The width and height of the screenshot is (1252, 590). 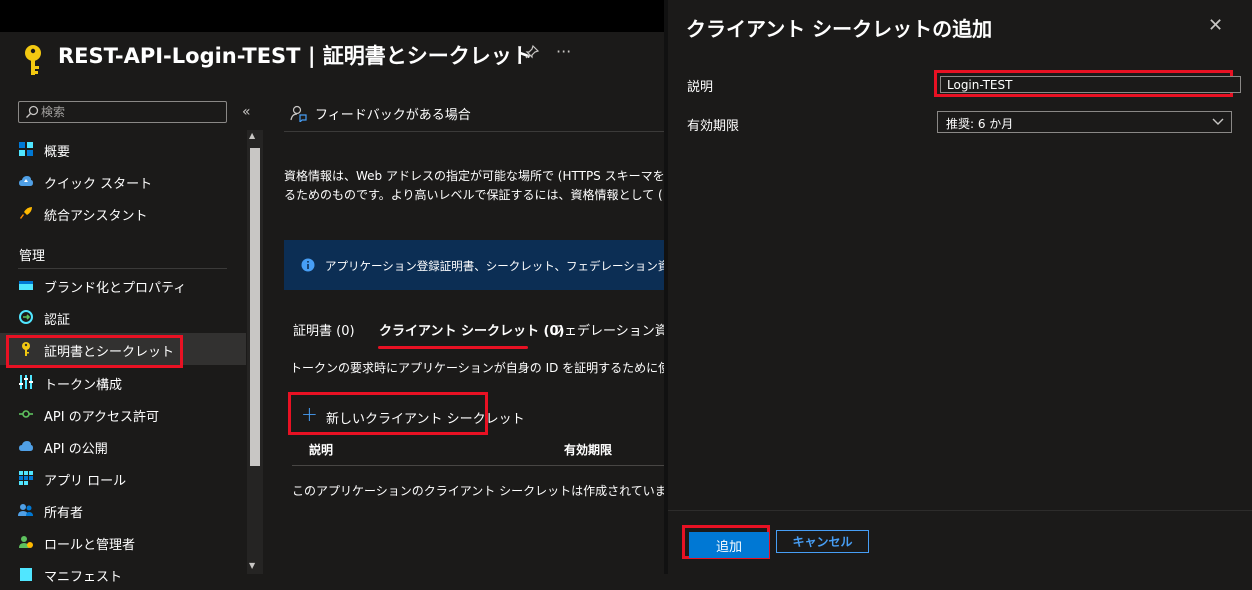 What do you see at coordinates (425, 419) in the screenshot?
I see `new-client-secret-label: 新しいクライアント シークレット` at bounding box center [425, 419].